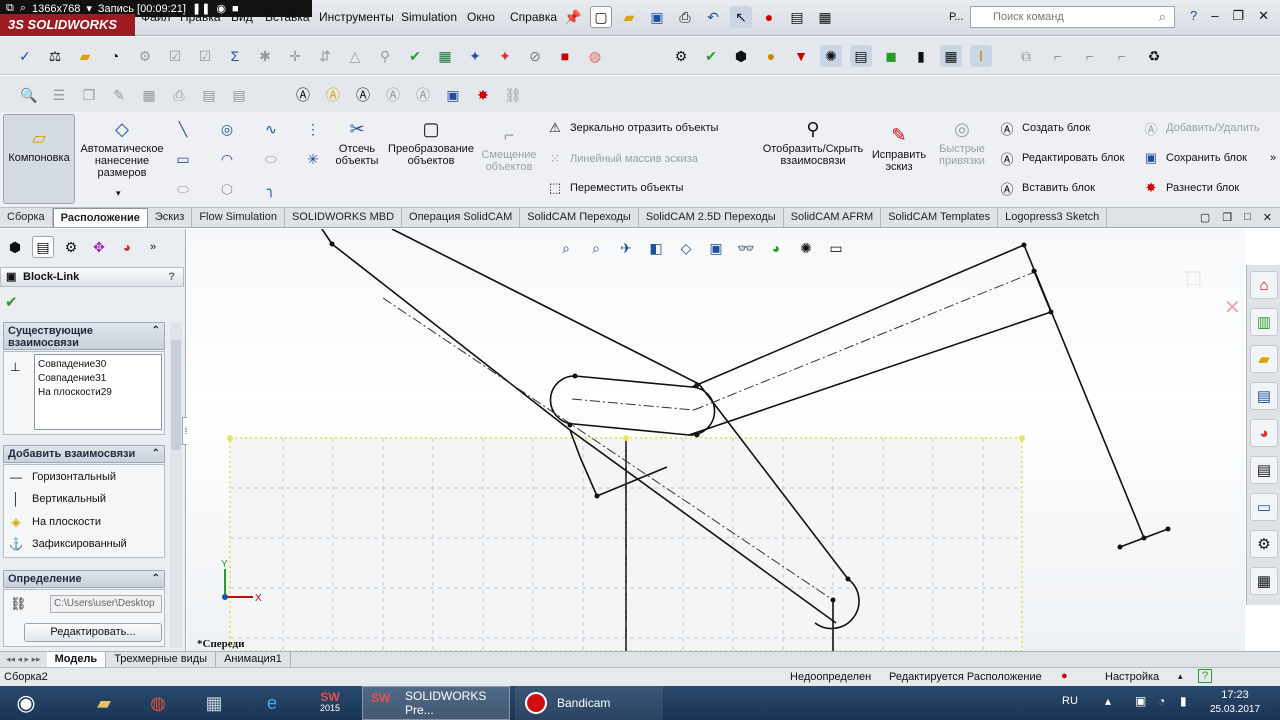 The width and height of the screenshot is (1280, 720). I want to click on close-icon: ✕, so click(1263, 16).